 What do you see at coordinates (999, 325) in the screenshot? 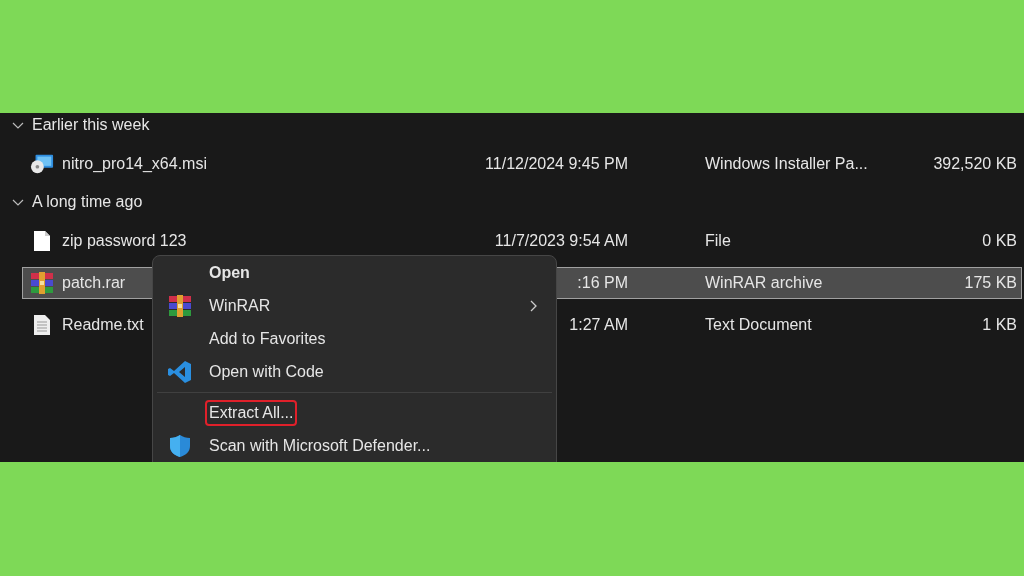
I see `file-size: 1 KB` at bounding box center [999, 325].